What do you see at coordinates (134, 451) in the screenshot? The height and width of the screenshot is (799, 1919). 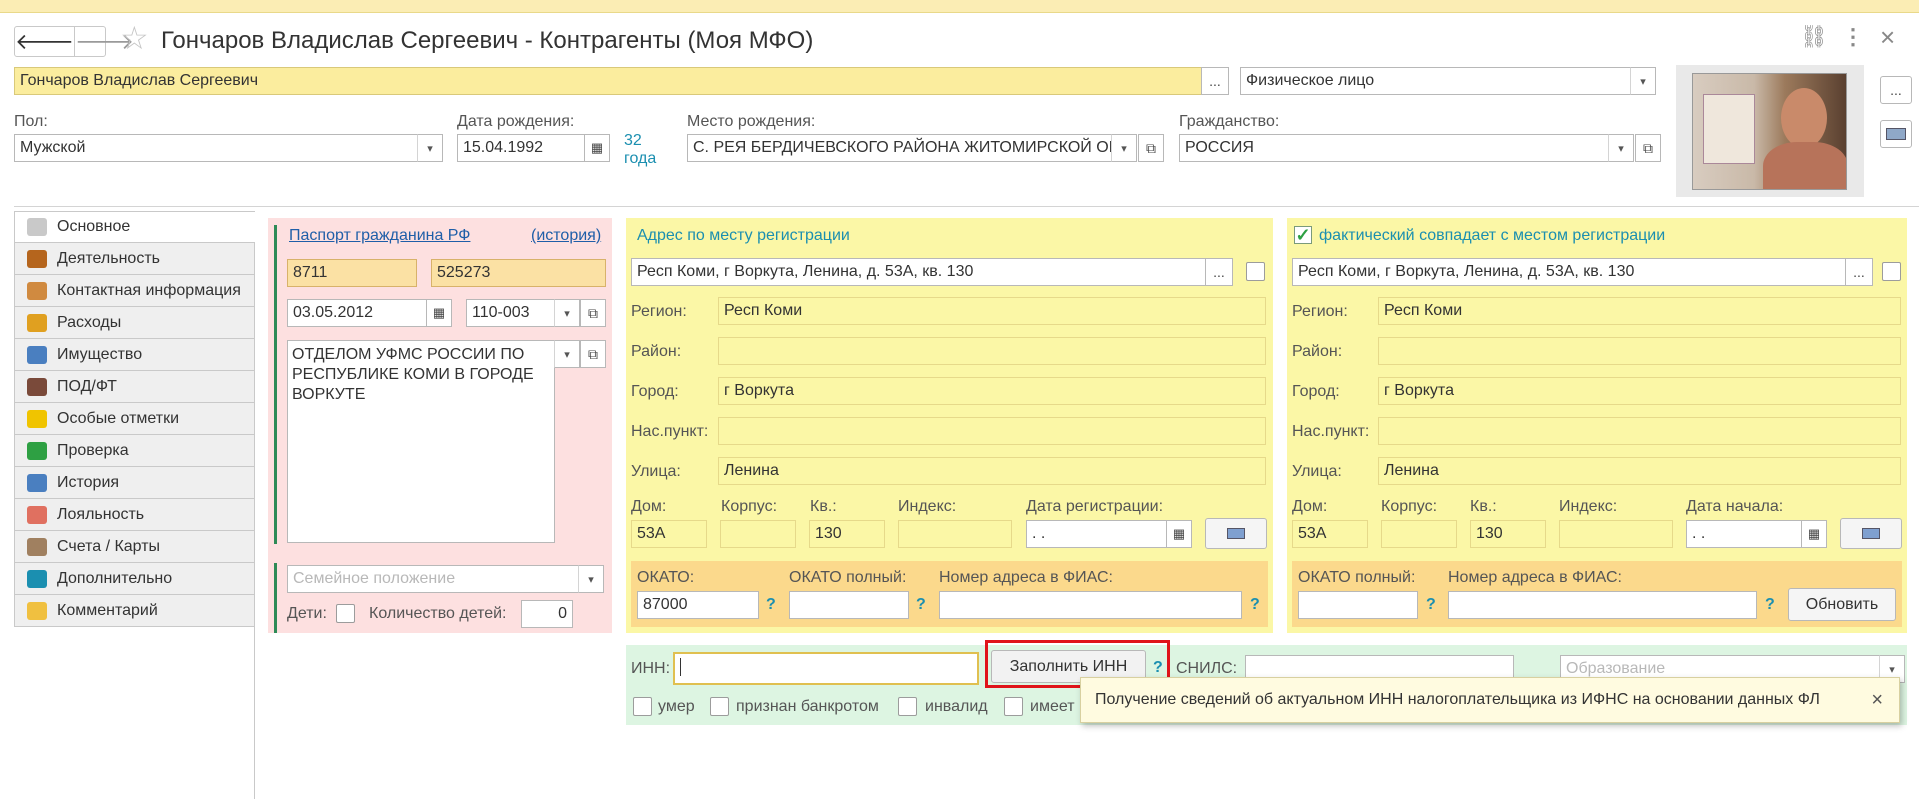 I see `sidebar-item: Проверка` at bounding box center [134, 451].